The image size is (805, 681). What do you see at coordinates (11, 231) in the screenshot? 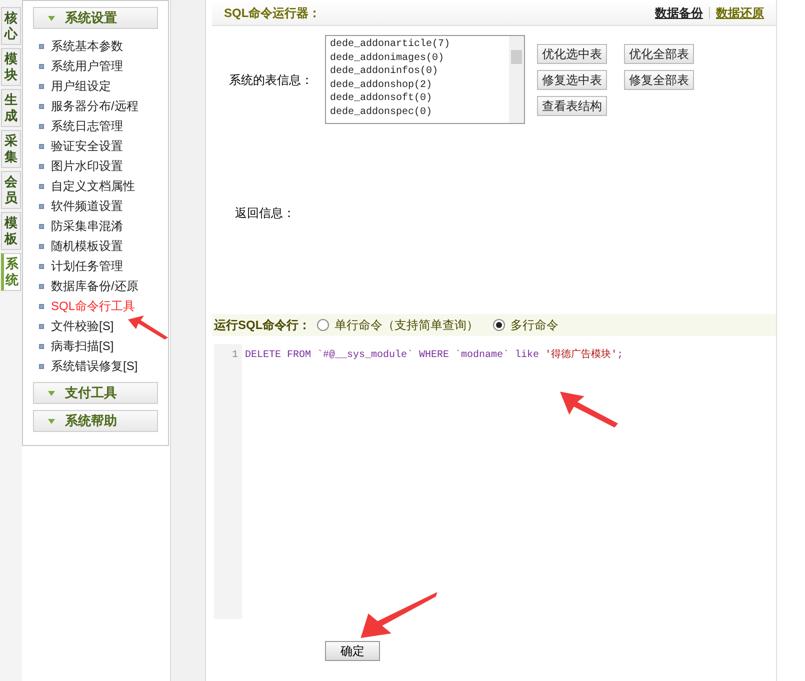
I see `side-tab: 模板` at bounding box center [11, 231].